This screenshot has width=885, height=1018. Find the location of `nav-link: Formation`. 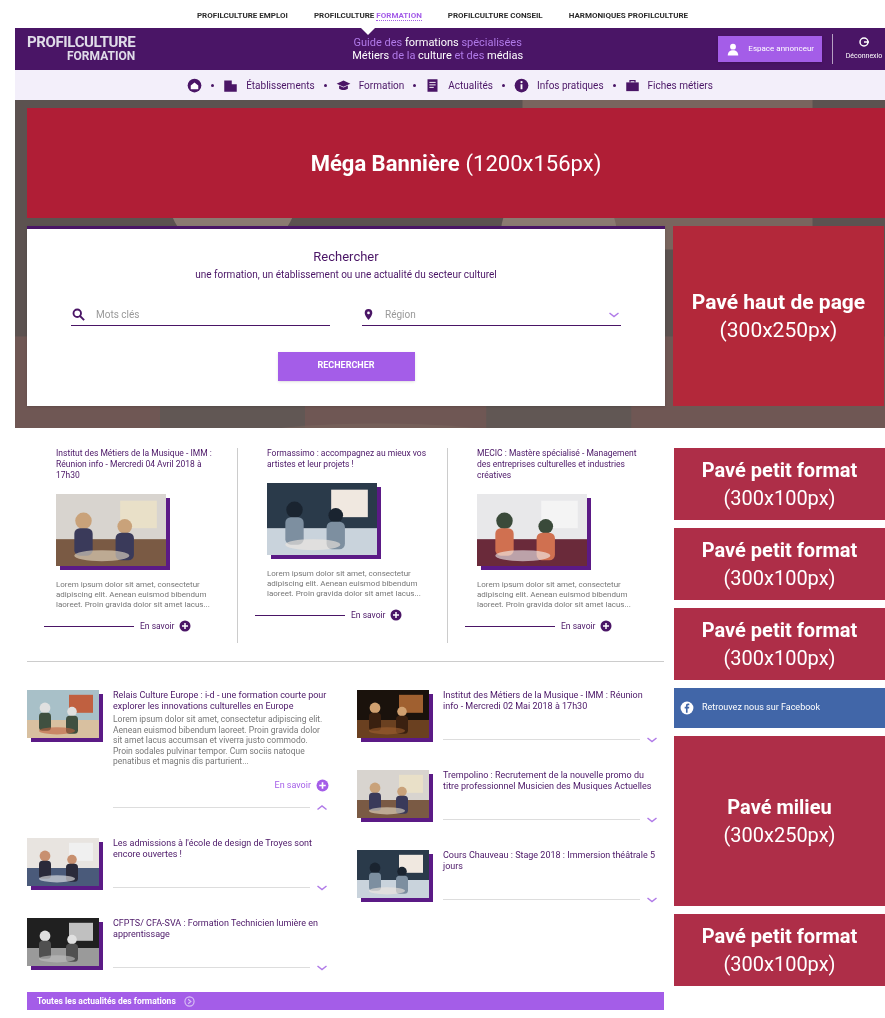

nav-link: Formation is located at coordinates (370, 85).